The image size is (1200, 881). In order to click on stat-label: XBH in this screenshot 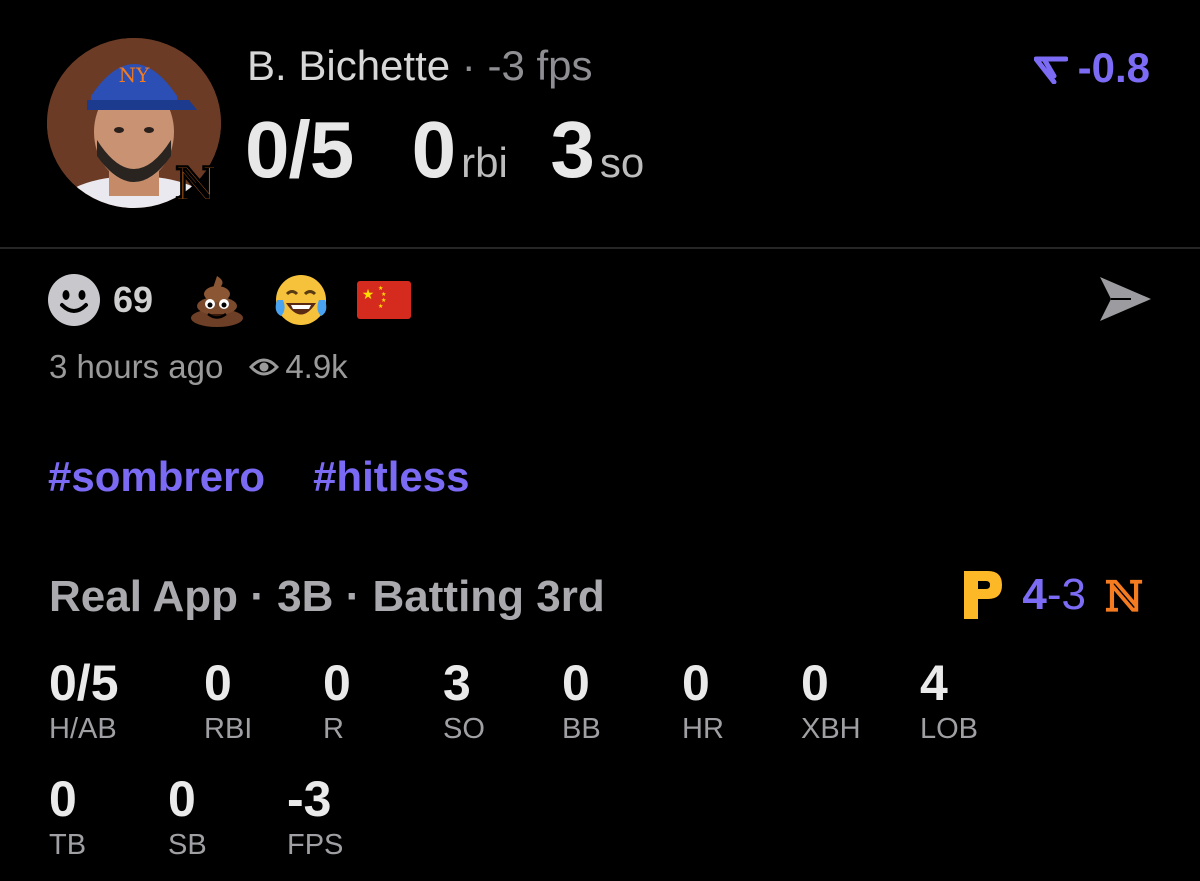, I will do `click(831, 729)`.